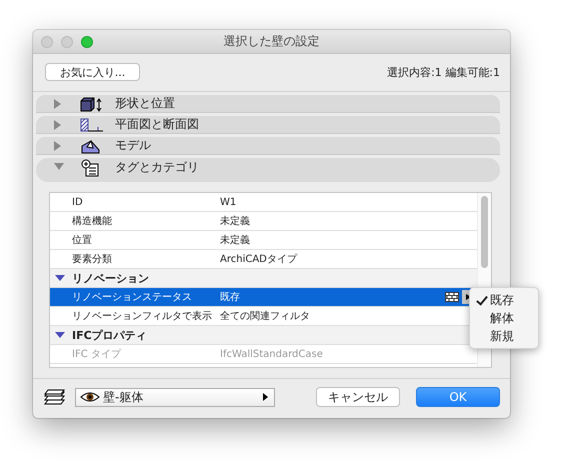 The width and height of the screenshot is (566, 476). I want to click on caret-icon, so click(265, 397).